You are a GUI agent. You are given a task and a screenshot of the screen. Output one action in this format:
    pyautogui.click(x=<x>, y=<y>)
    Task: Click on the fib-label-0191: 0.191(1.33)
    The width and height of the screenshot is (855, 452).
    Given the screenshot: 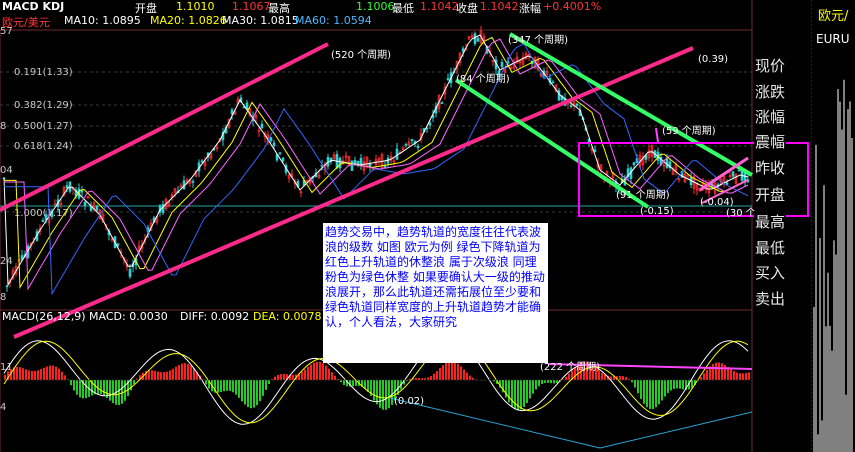 What is the action you would take?
    pyautogui.click(x=43, y=72)
    